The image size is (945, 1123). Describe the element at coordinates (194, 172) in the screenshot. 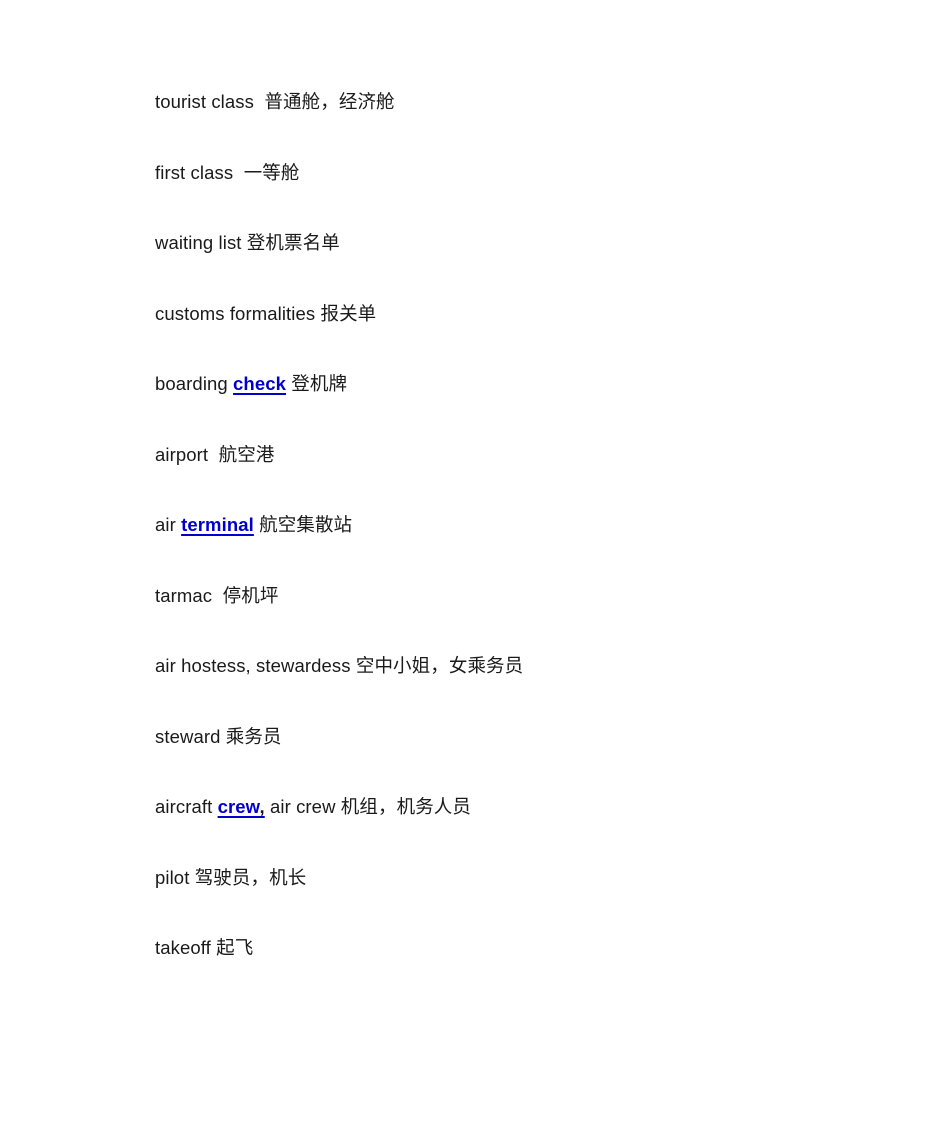

I see `term-english: first class` at that location.